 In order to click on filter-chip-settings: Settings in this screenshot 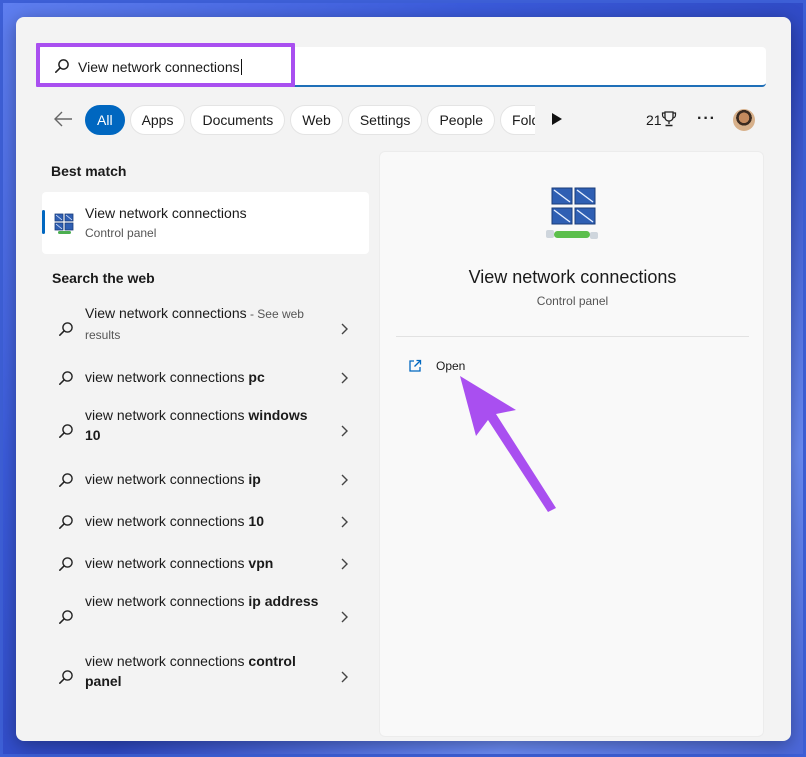, I will do `click(385, 120)`.